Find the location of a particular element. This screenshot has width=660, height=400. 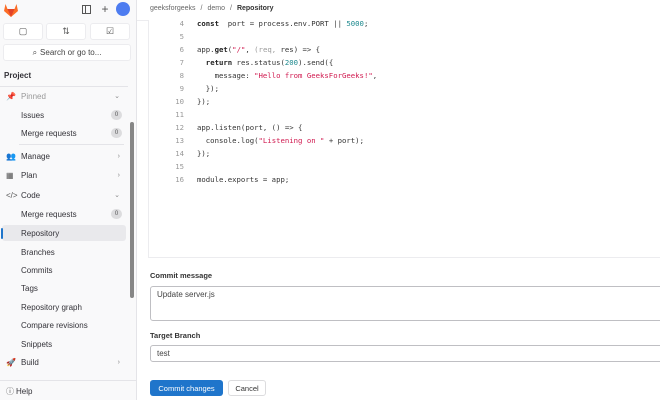

help-icon: ⓘ is located at coordinates (10, 391).